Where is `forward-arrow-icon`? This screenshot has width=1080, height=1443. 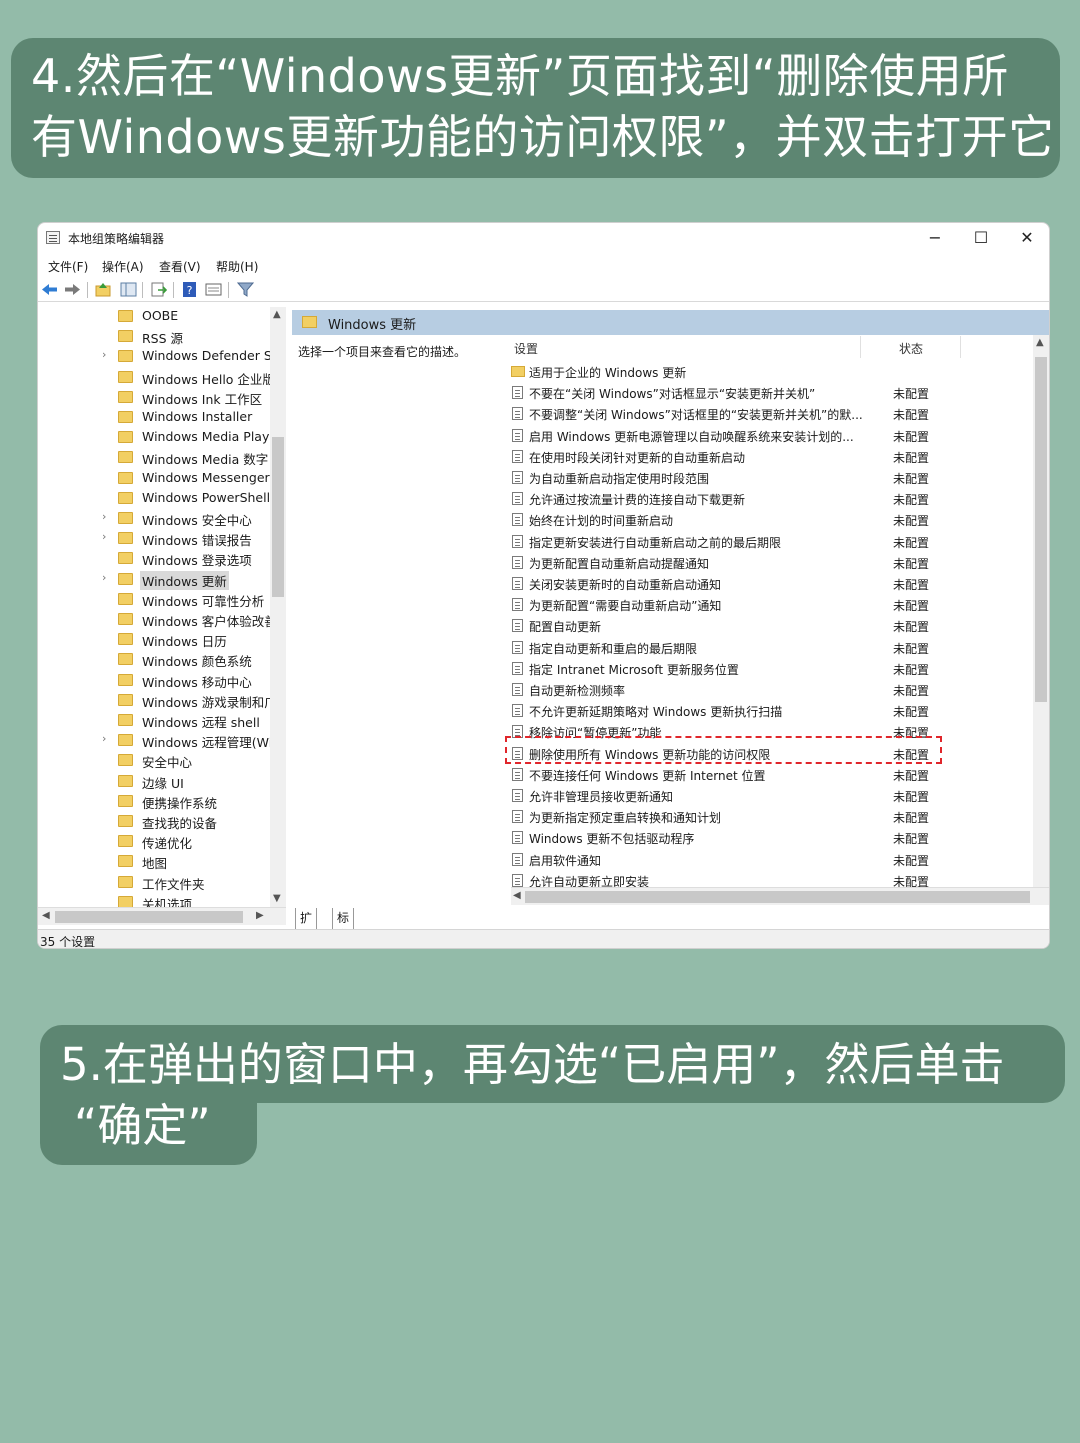 forward-arrow-icon is located at coordinates (72, 289).